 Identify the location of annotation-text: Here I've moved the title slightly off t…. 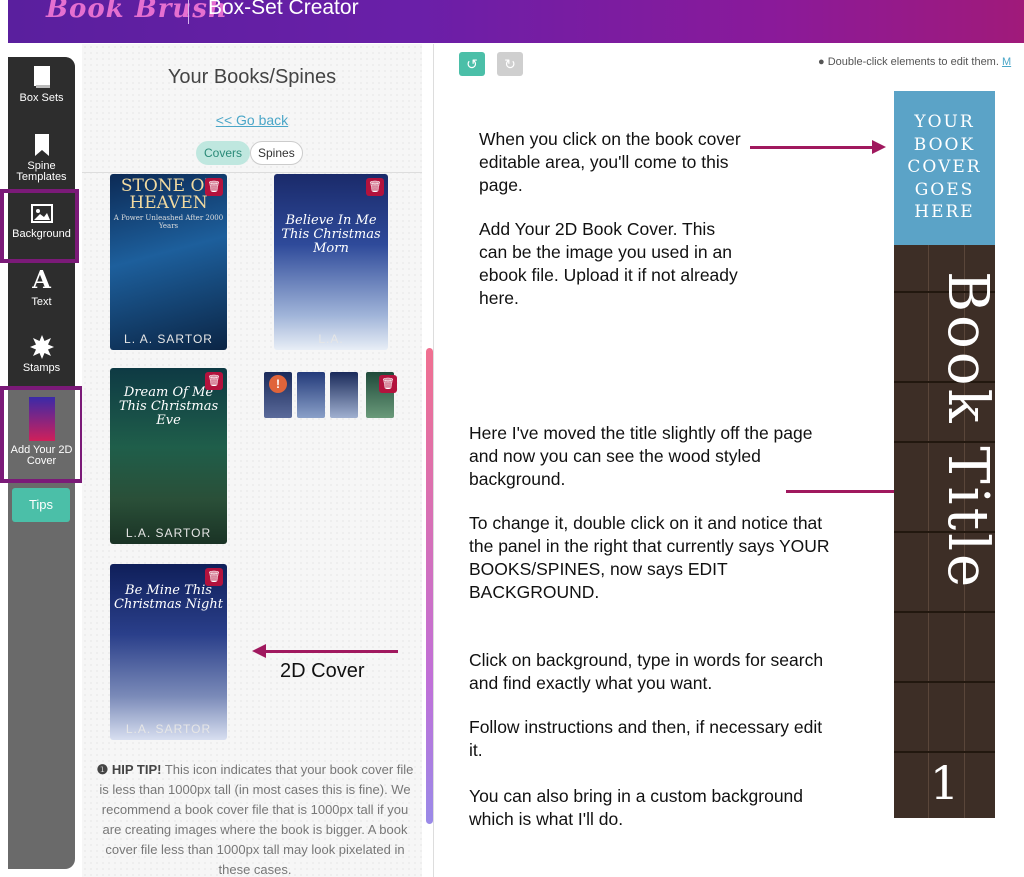
(641, 456).